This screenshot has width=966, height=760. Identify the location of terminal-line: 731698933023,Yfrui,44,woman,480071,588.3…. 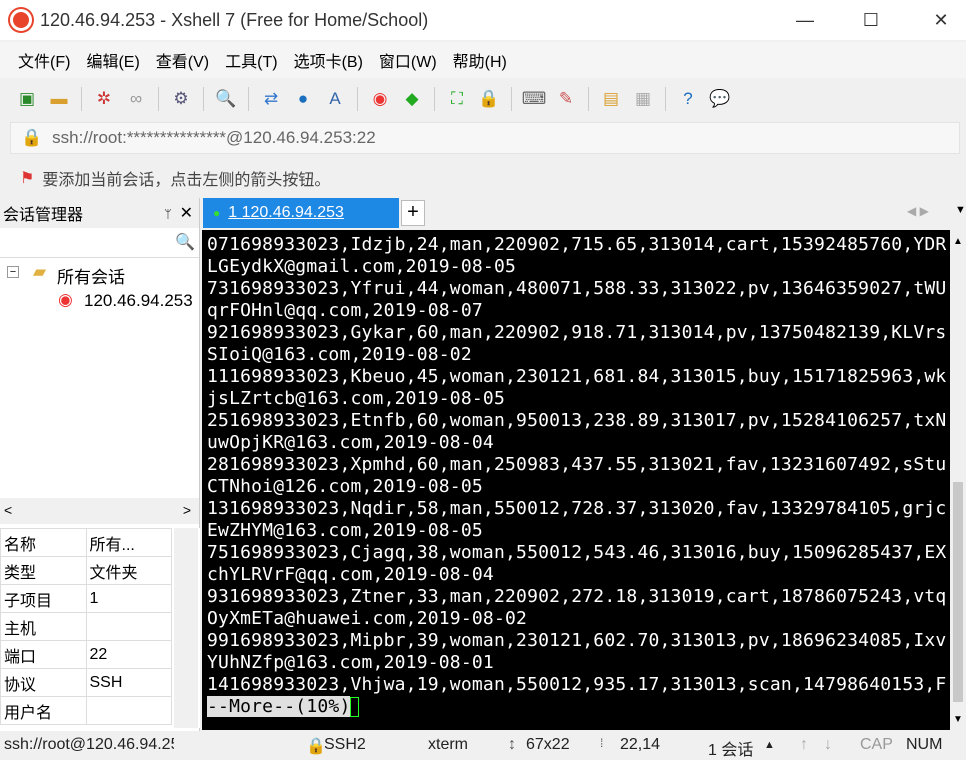
(577, 288).